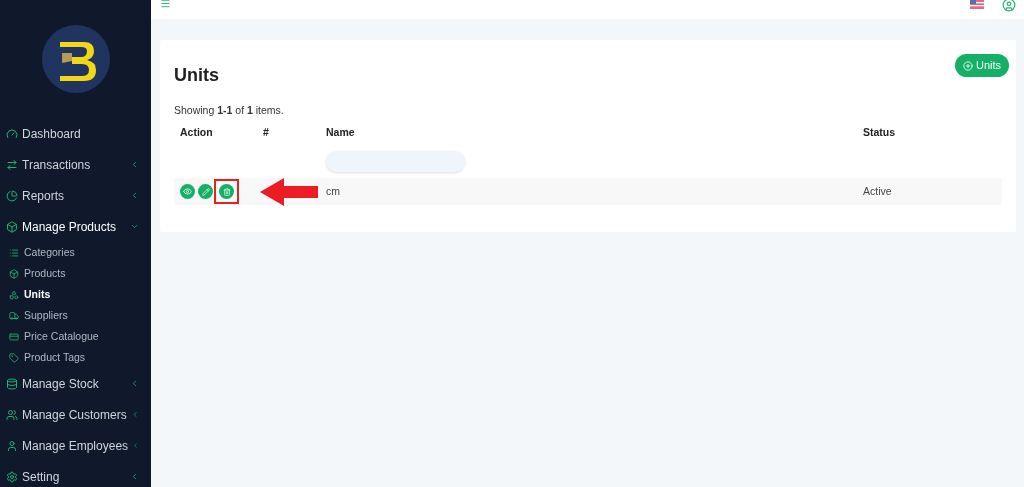 The height and width of the screenshot is (487, 1024). Describe the element at coordinates (165, 4) in the screenshot. I see `menu-icon` at that location.